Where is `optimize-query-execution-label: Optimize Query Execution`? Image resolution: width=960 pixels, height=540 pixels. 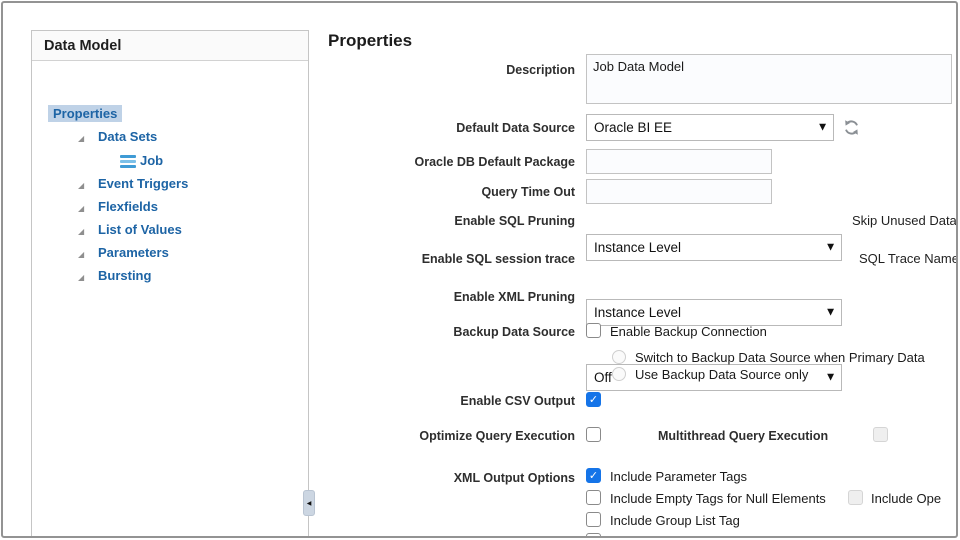
optimize-query-execution-label: Optimize Query Execution is located at coordinates (497, 436).